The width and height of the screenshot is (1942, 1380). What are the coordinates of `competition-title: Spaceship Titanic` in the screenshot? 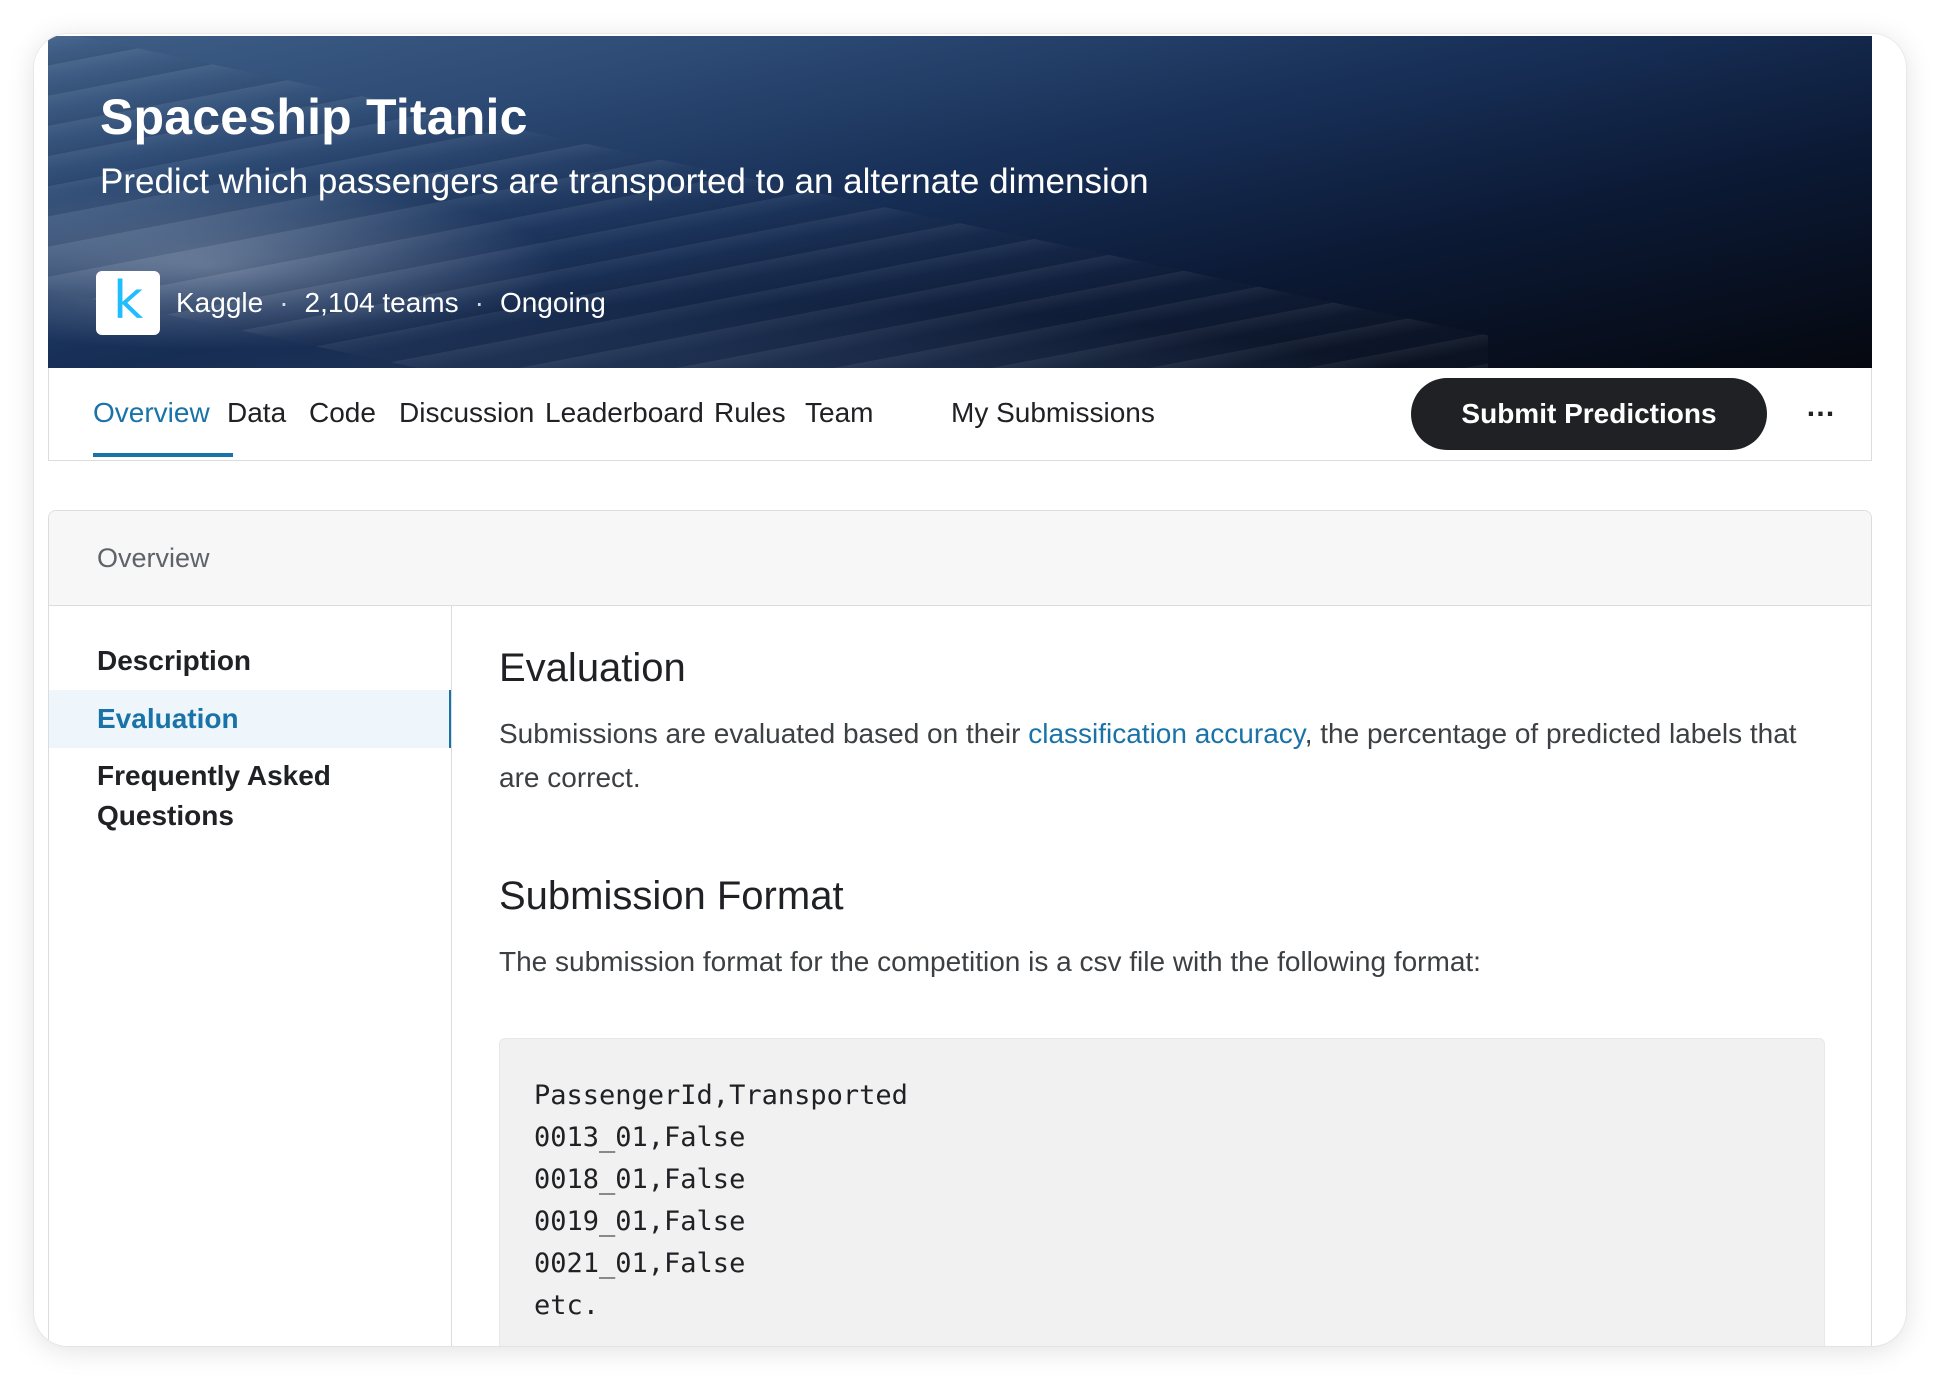 It's located at (314, 117).